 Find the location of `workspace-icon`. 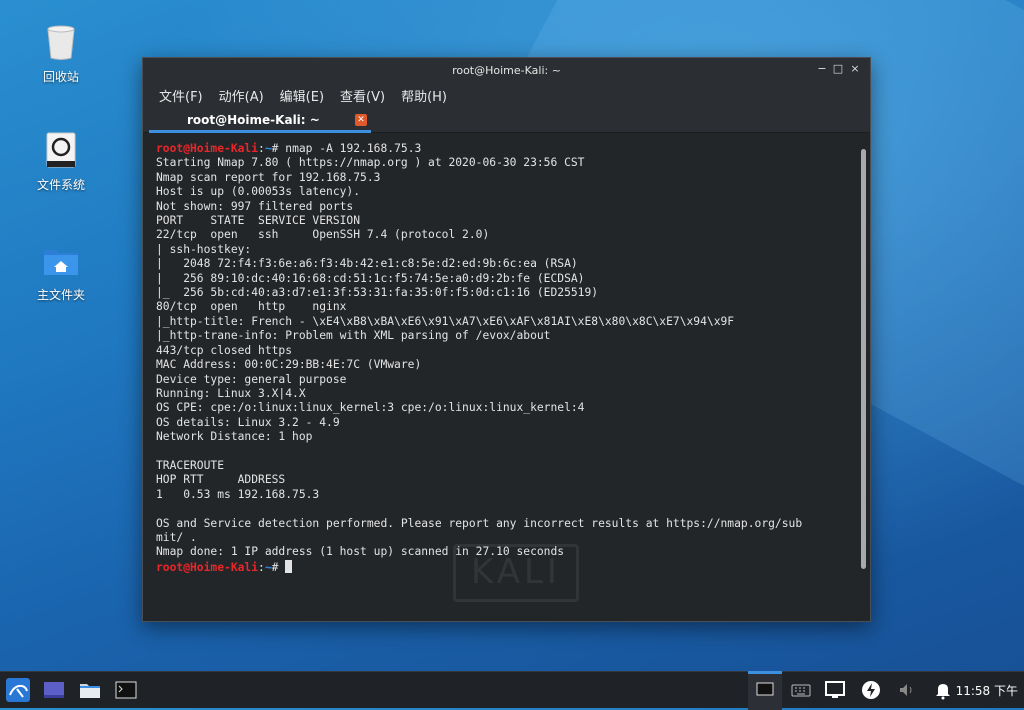

workspace-icon is located at coordinates (54, 690).